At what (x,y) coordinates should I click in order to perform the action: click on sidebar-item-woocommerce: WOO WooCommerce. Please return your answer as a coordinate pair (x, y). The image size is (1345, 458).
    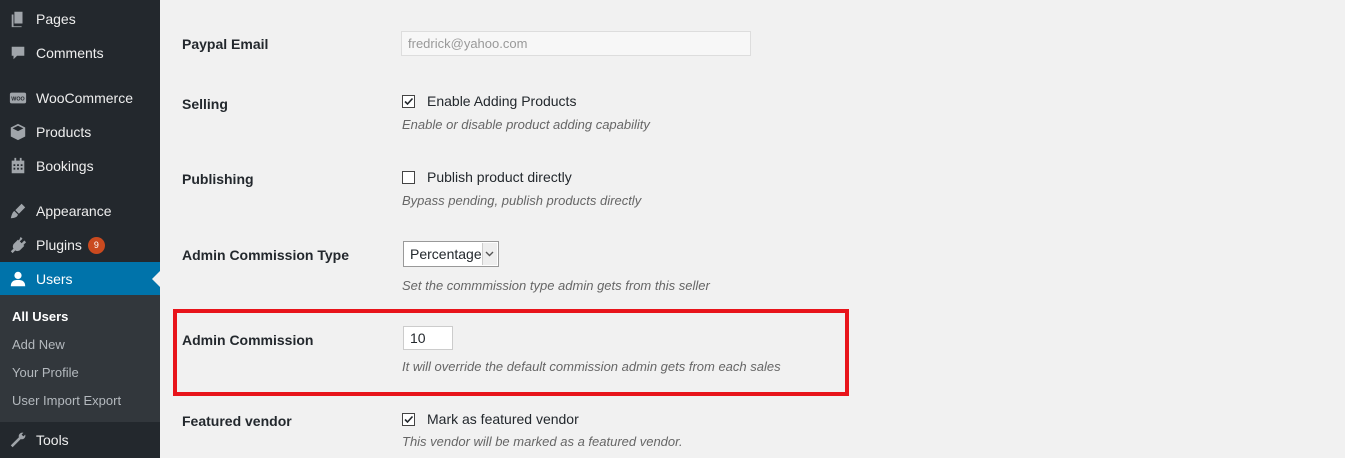
    Looking at the image, I should click on (80, 98).